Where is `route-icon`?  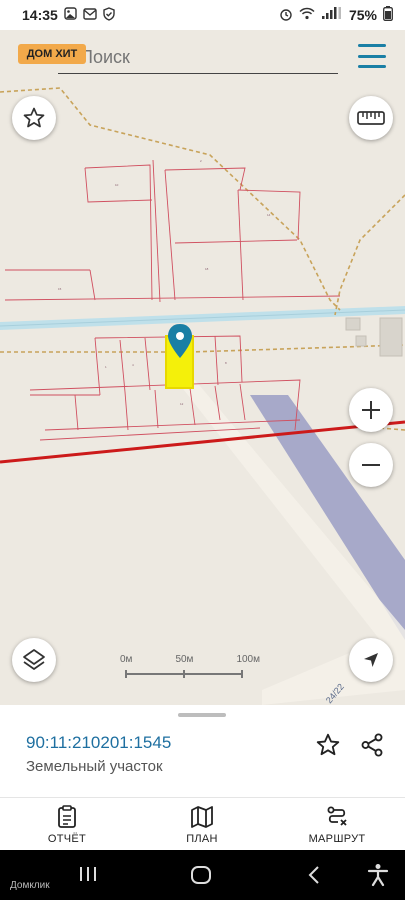
route-icon is located at coordinates (337, 816).